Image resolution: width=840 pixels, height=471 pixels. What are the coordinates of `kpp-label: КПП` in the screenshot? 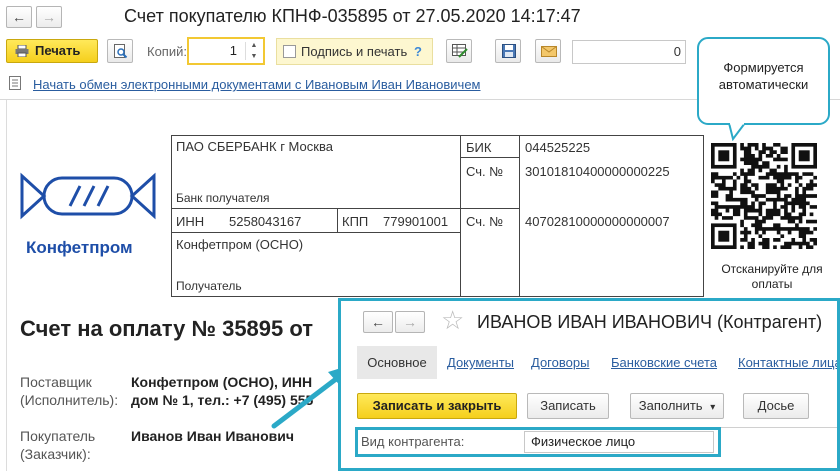 It's located at (355, 221).